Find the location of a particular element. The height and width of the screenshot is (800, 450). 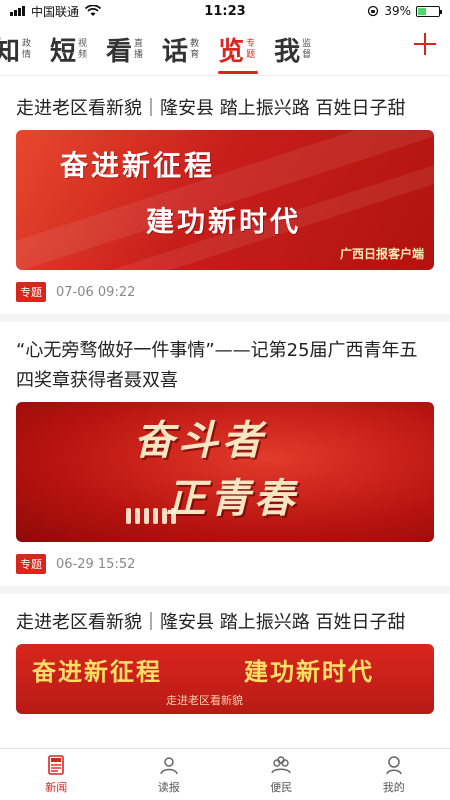

channel-nav: 知 政情 短 视频 看 直播 话 教育 览 专题 我 监督 is located at coordinates (225, 50).